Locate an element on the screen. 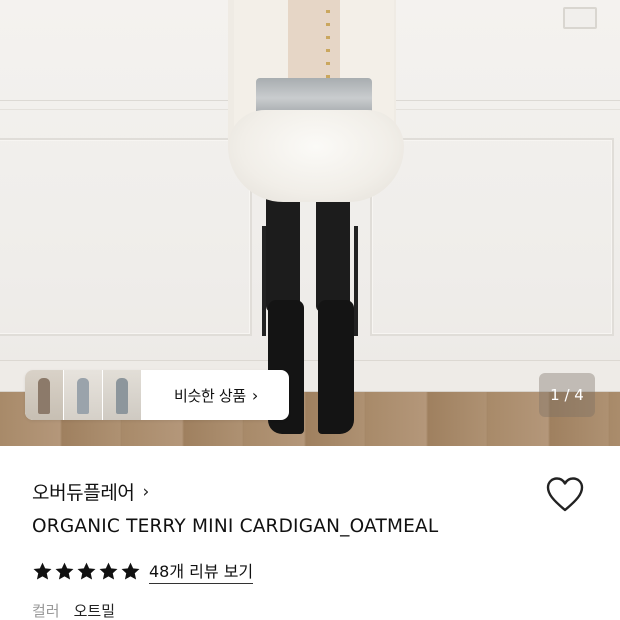 The image size is (620, 620). color-option-row: 컬러 오트밀 is located at coordinates (73, 610).